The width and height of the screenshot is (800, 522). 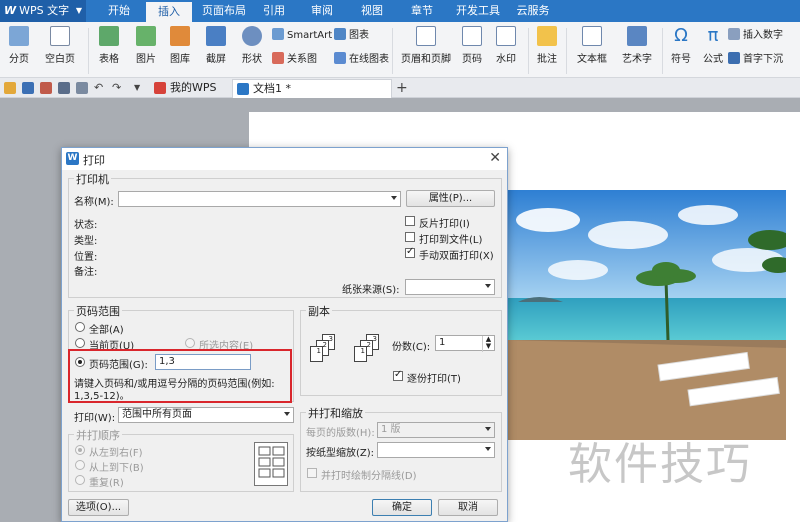 I want to click on chart-icon, so click(x=340, y=34).